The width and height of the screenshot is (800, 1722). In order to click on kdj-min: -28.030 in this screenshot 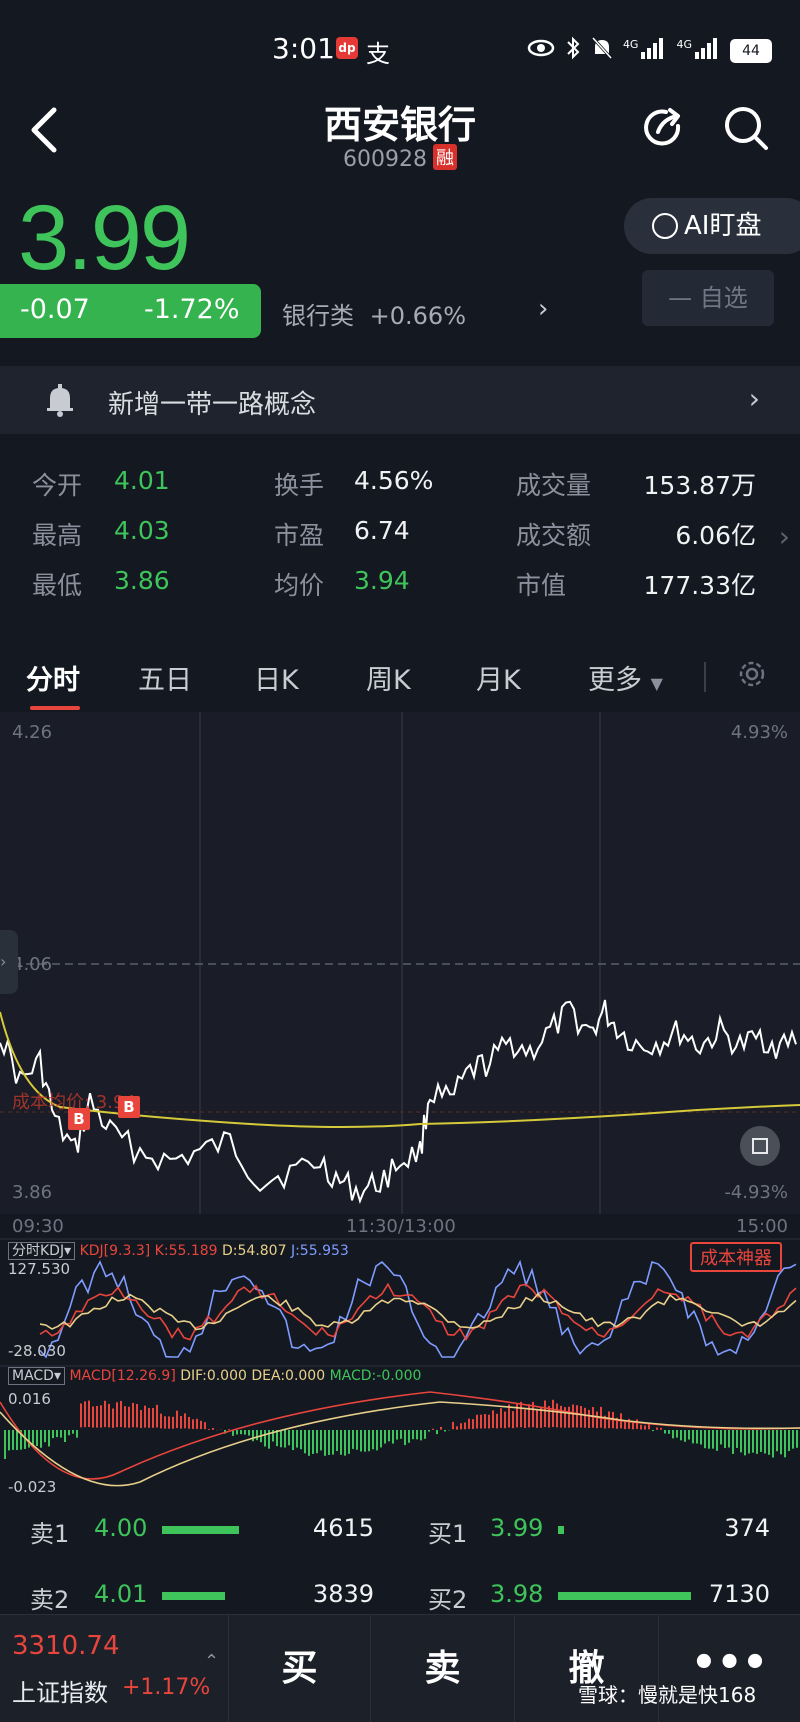, I will do `click(37, 1351)`.